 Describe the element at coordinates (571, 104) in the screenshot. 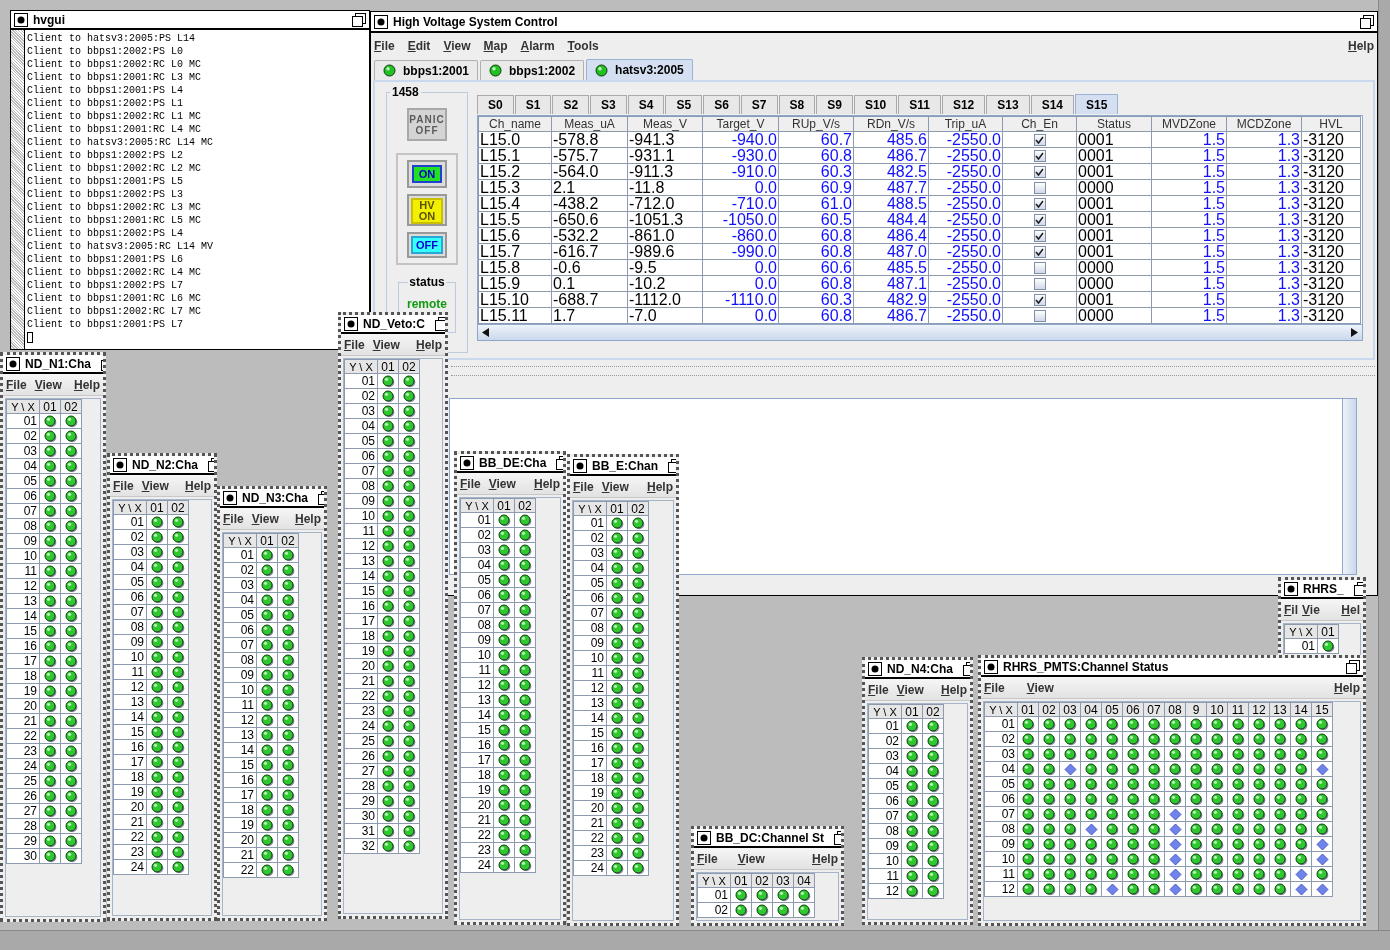

I see `slot-tab: S2` at that location.